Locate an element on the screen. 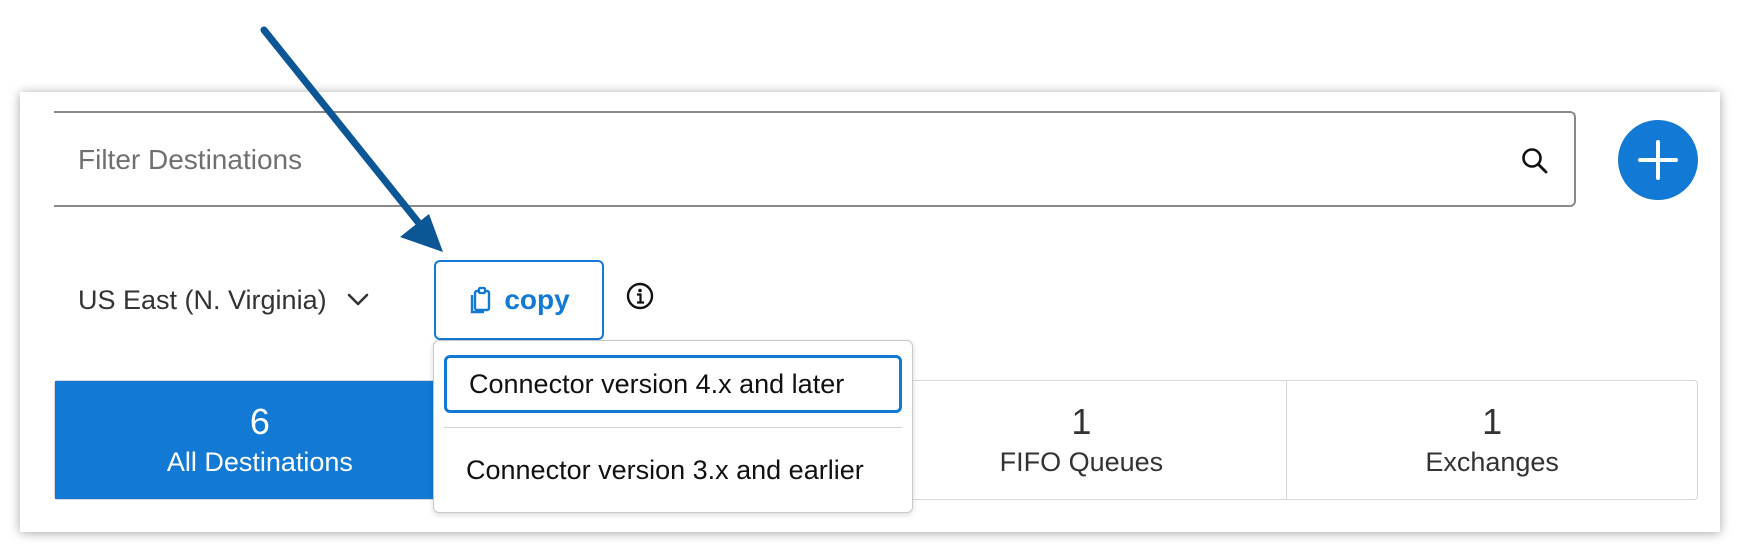 This screenshot has width=1742, height=558. menu-item-connector-3x: Connector version 3.x and earlier is located at coordinates (673, 470).